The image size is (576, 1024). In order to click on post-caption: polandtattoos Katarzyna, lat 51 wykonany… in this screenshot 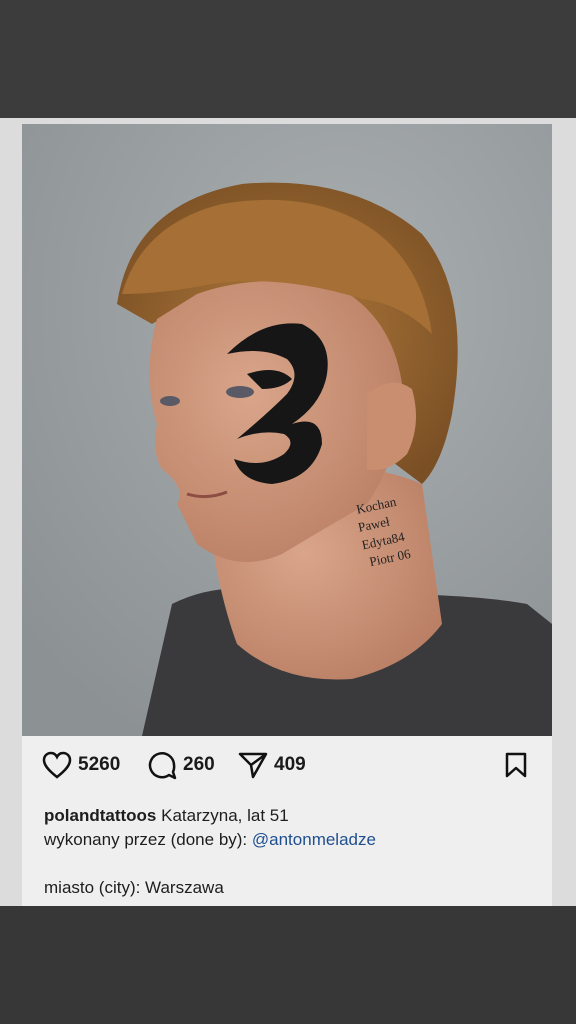, I will do `click(289, 852)`.